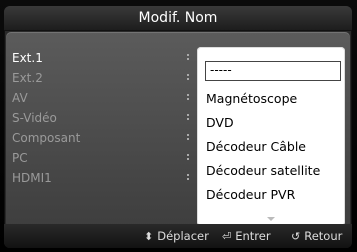  I want to click on move-hint: ⬍ Déplacer, so click(176, 236).